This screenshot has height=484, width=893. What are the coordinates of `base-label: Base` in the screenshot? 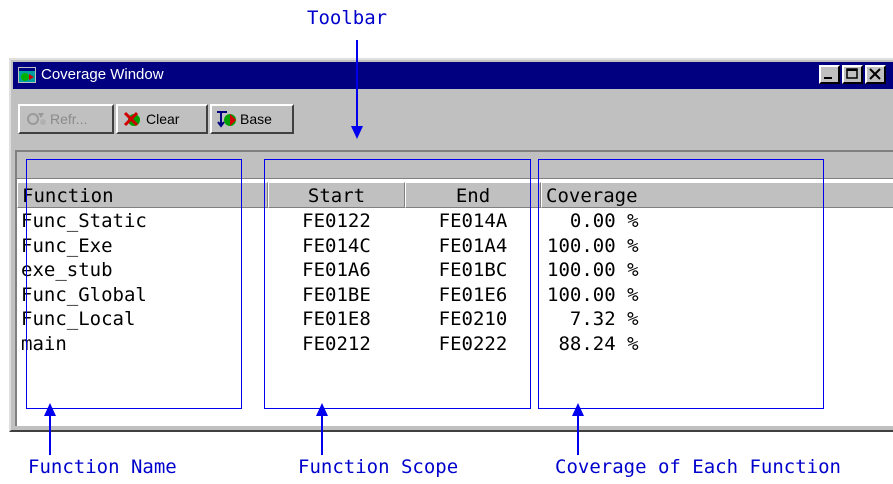 It's located at (256, 119).